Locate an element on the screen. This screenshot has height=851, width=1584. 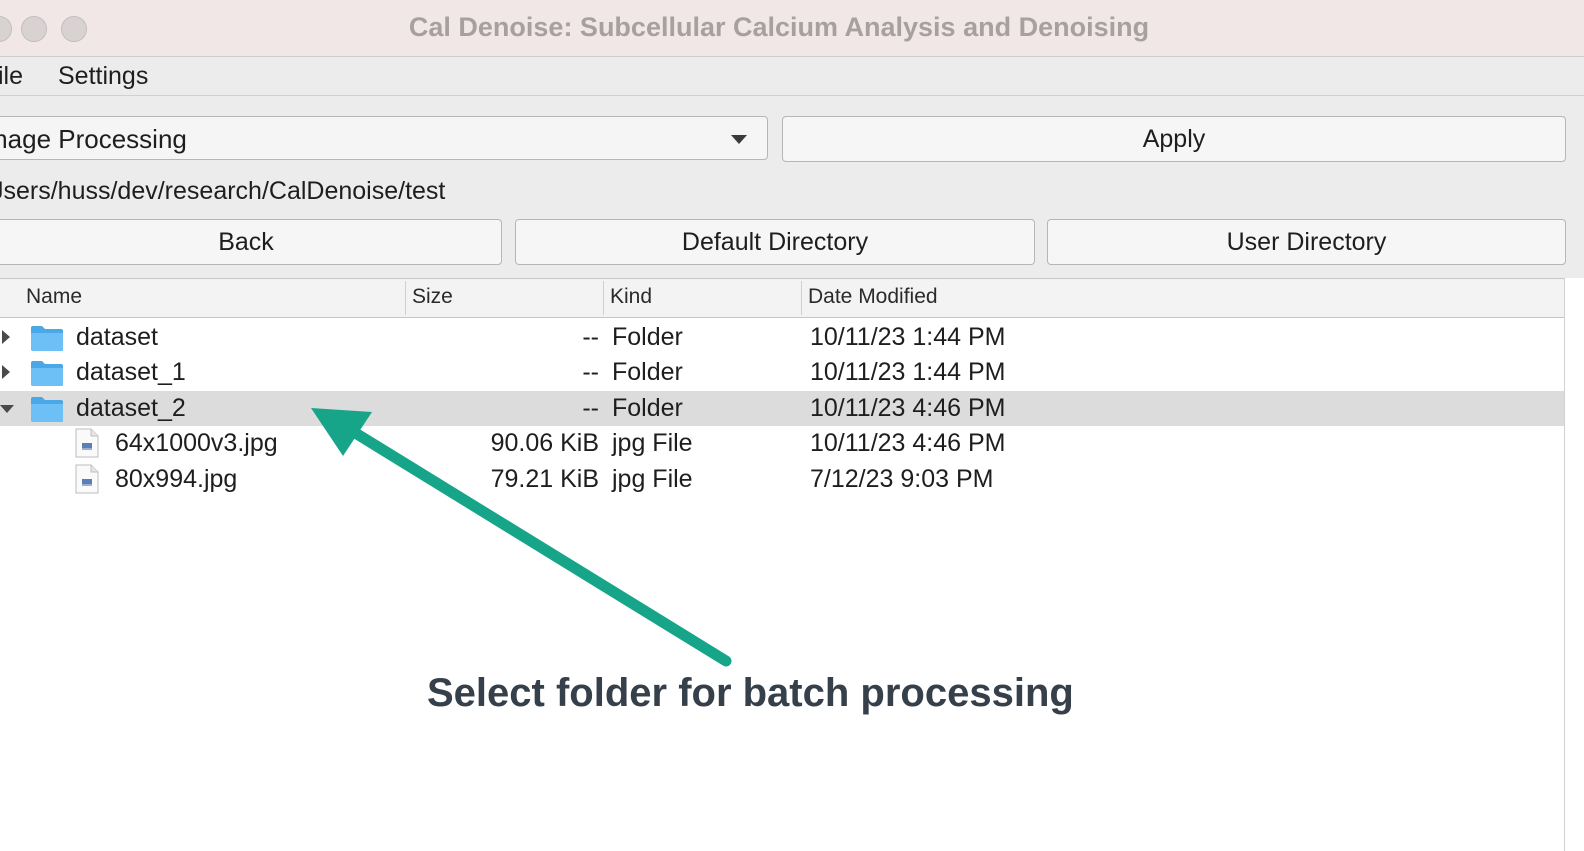
tree-row-dataset-2: dataset_2 -- Folder 10/11/23 4:46 PM is located at coordinates (782, 408).